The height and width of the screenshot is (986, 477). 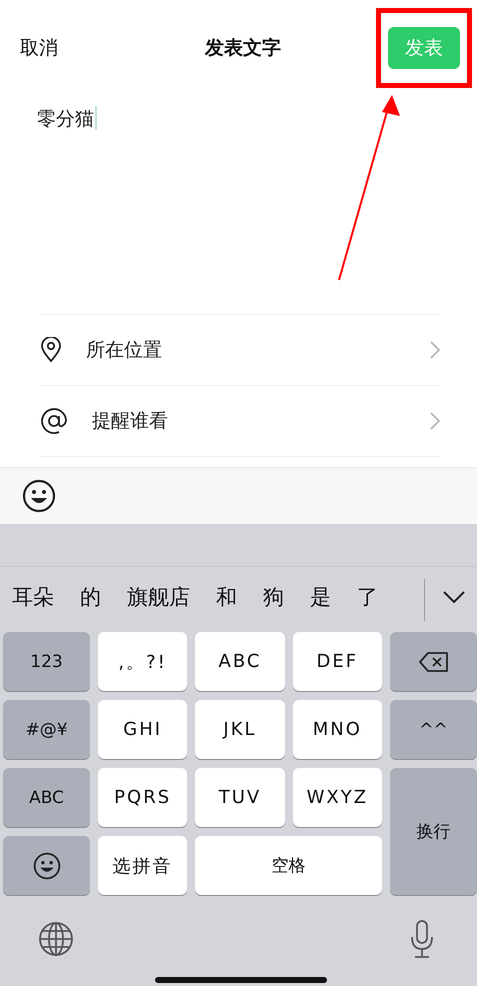 What do you see at coordinates (240, 661) in the screenshot?
I see `letter-key: ABC` at bounding box center [240, 661].